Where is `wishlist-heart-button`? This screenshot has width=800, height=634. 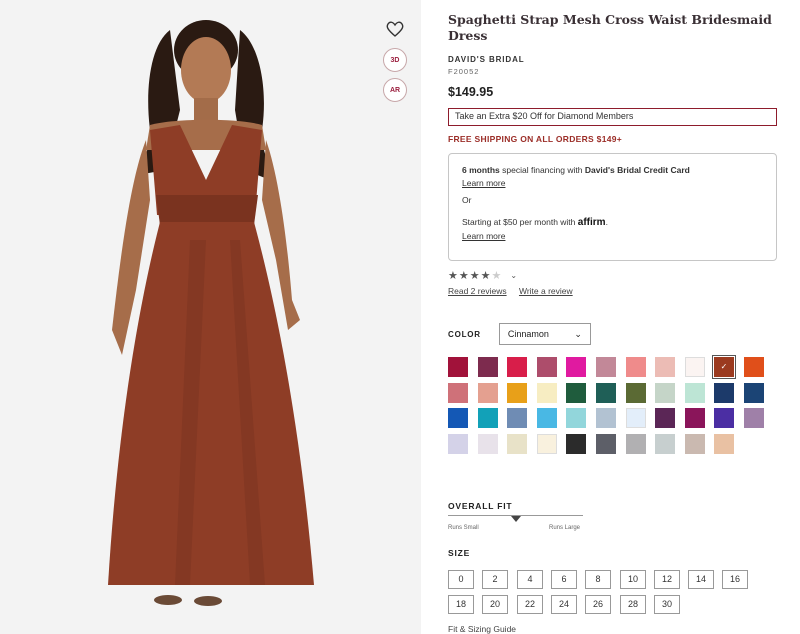 wishlist-heart-button is located at coordinates (395, 29).